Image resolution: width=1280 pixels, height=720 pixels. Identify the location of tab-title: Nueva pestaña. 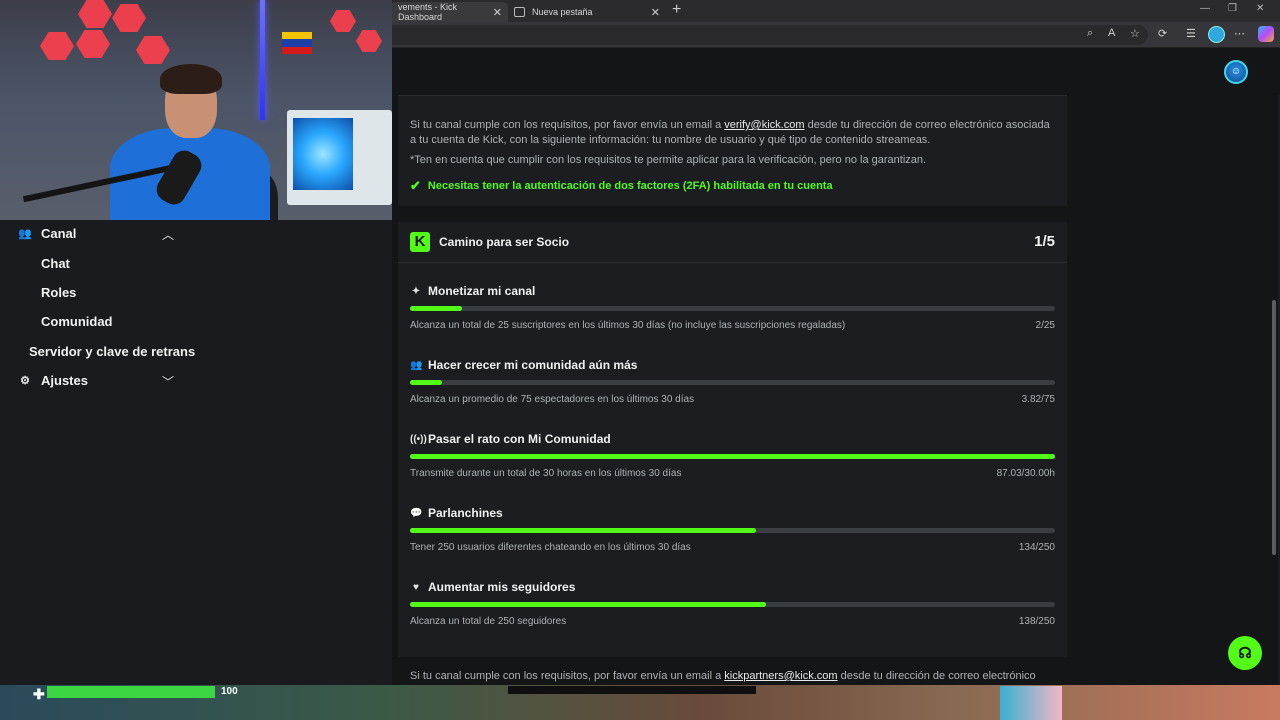
(562, 12).